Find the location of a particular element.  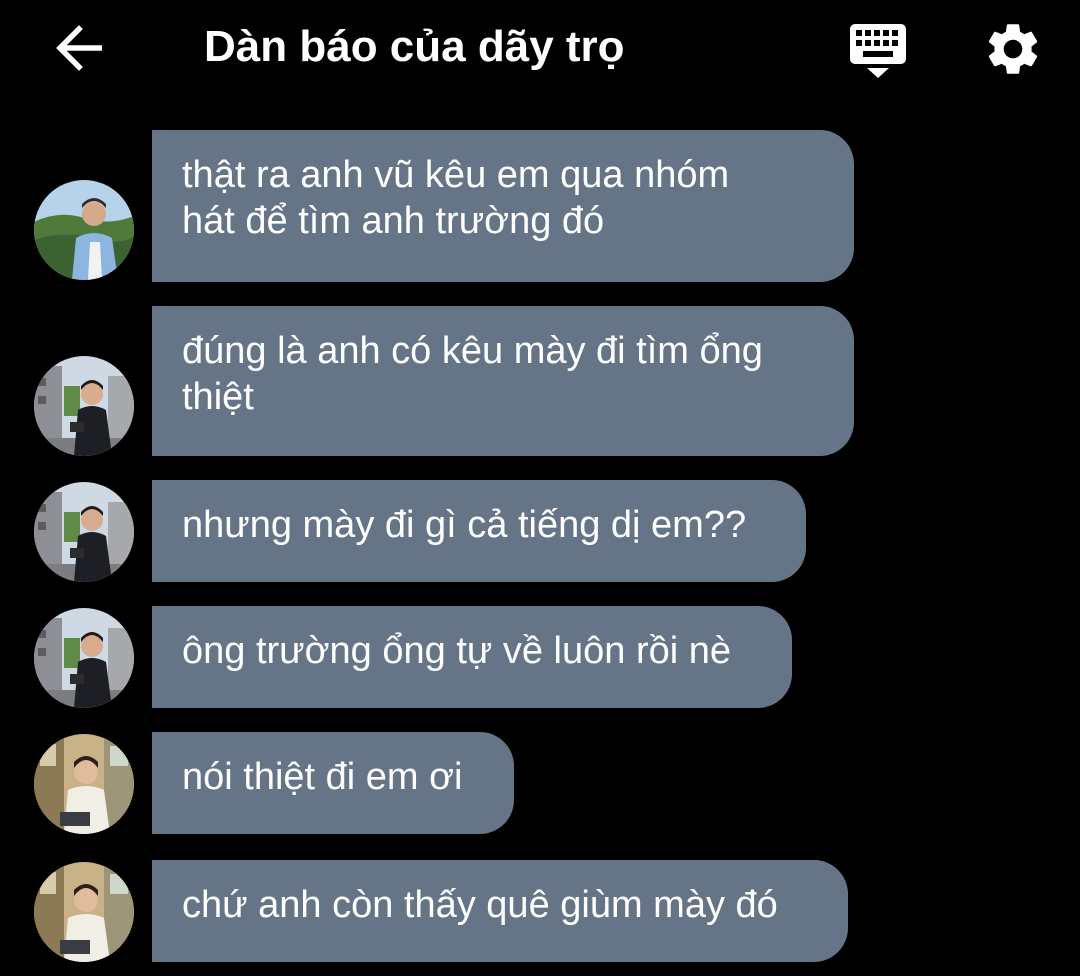

back-button is located at coordinates (80, 48).